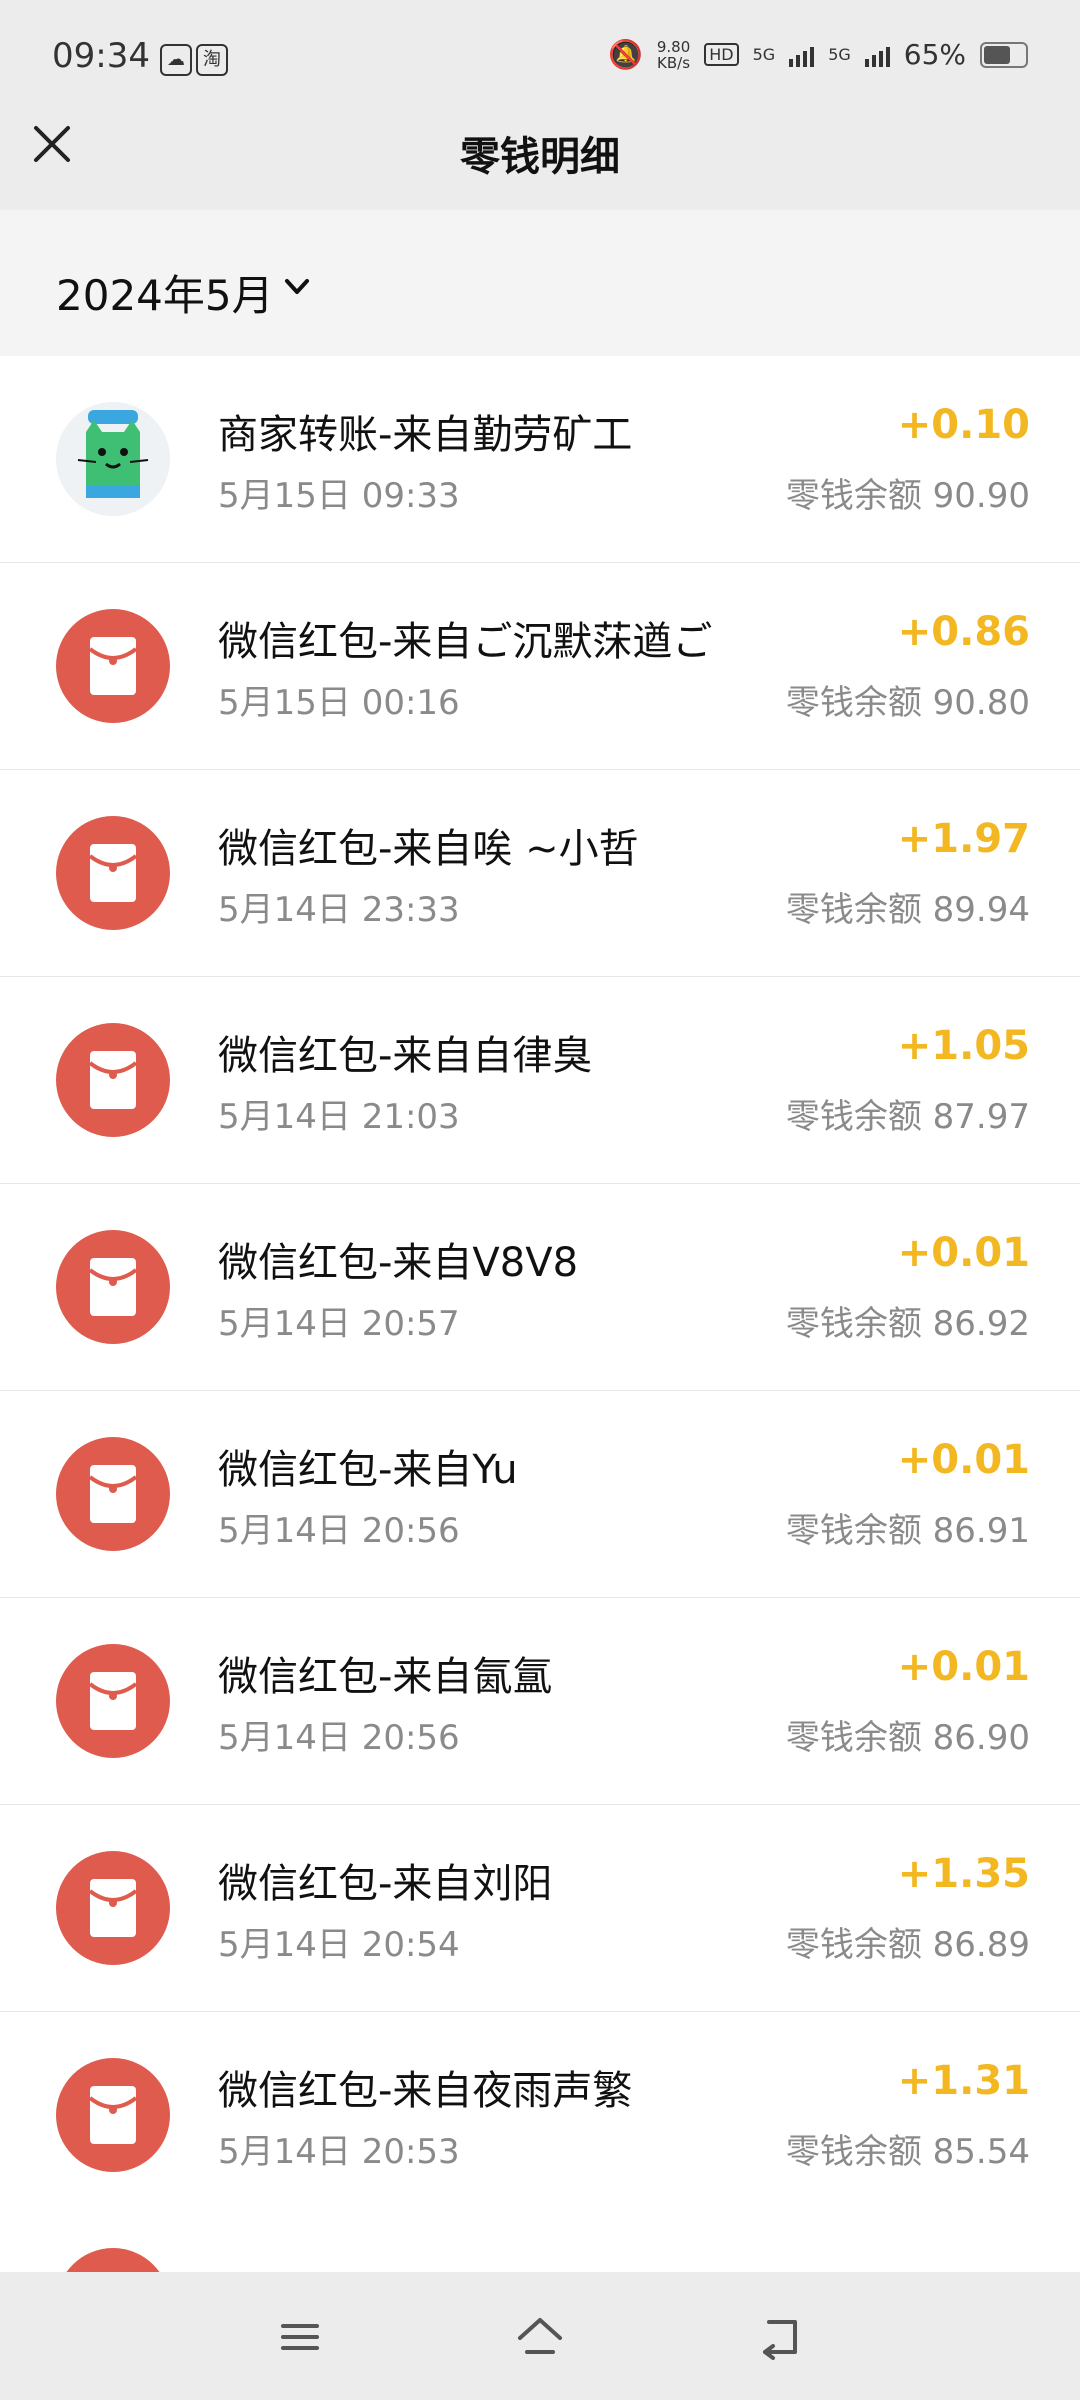  I want to click on merchant-cat-avatar, so click(113, 459).